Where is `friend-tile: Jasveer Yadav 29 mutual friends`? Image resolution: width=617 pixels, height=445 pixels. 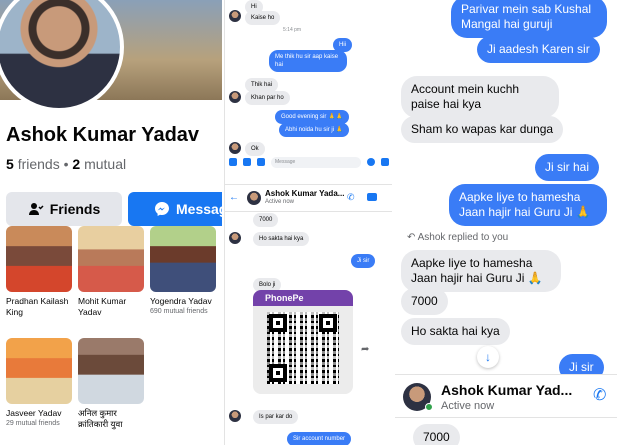
friend-tile: Jasveer Yadav 29 mutual friends is located at coordinates (40, 383).